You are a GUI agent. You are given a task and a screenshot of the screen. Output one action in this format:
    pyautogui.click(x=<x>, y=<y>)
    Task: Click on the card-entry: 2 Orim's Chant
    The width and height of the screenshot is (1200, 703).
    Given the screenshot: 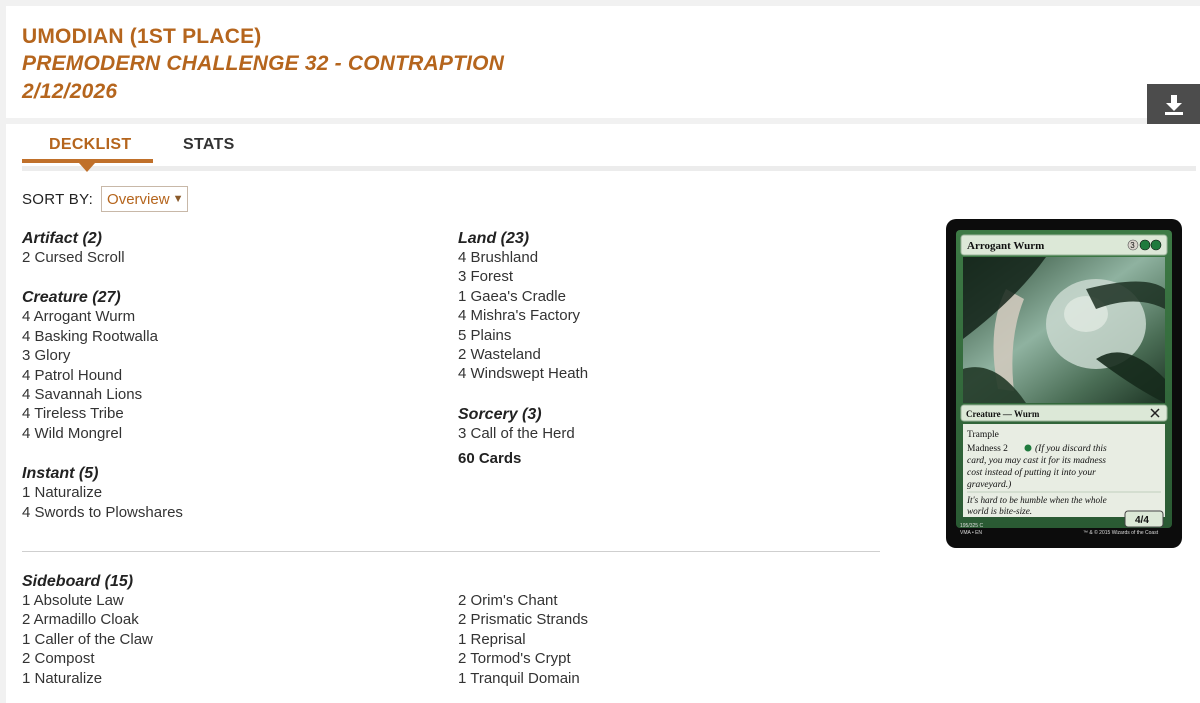 What is the action you would take?
    pyautogui.click(x=523, y=600)
    